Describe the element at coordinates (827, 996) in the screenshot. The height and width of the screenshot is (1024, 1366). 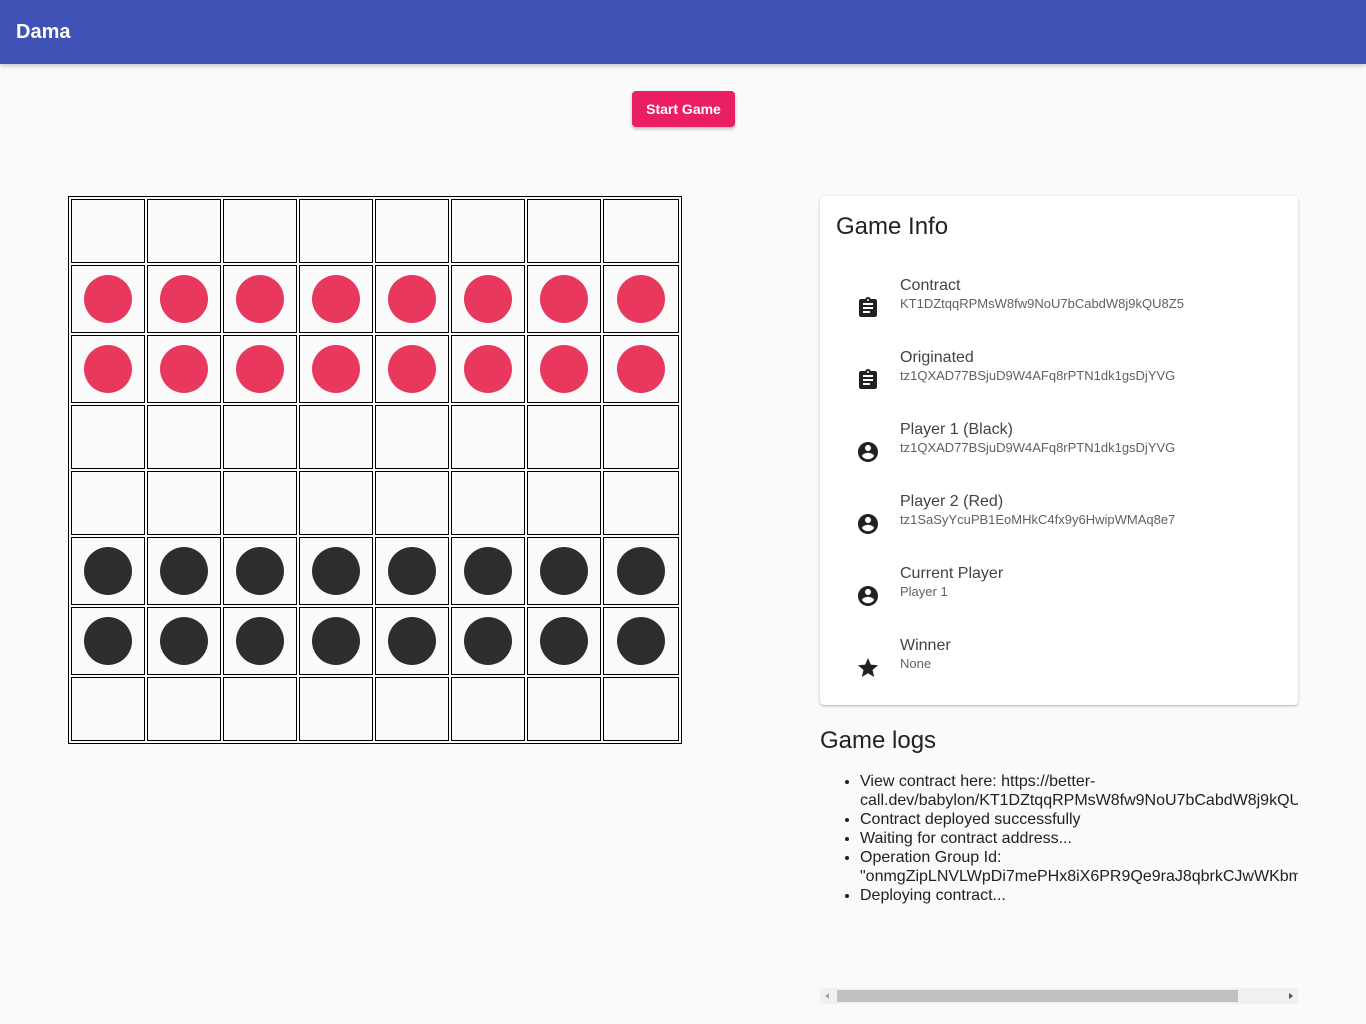
I see `scroll-left-icon` at that location.